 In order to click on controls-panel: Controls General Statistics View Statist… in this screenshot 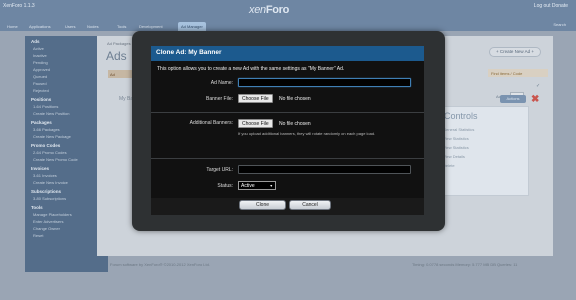, I will do `click(484, 151)`.